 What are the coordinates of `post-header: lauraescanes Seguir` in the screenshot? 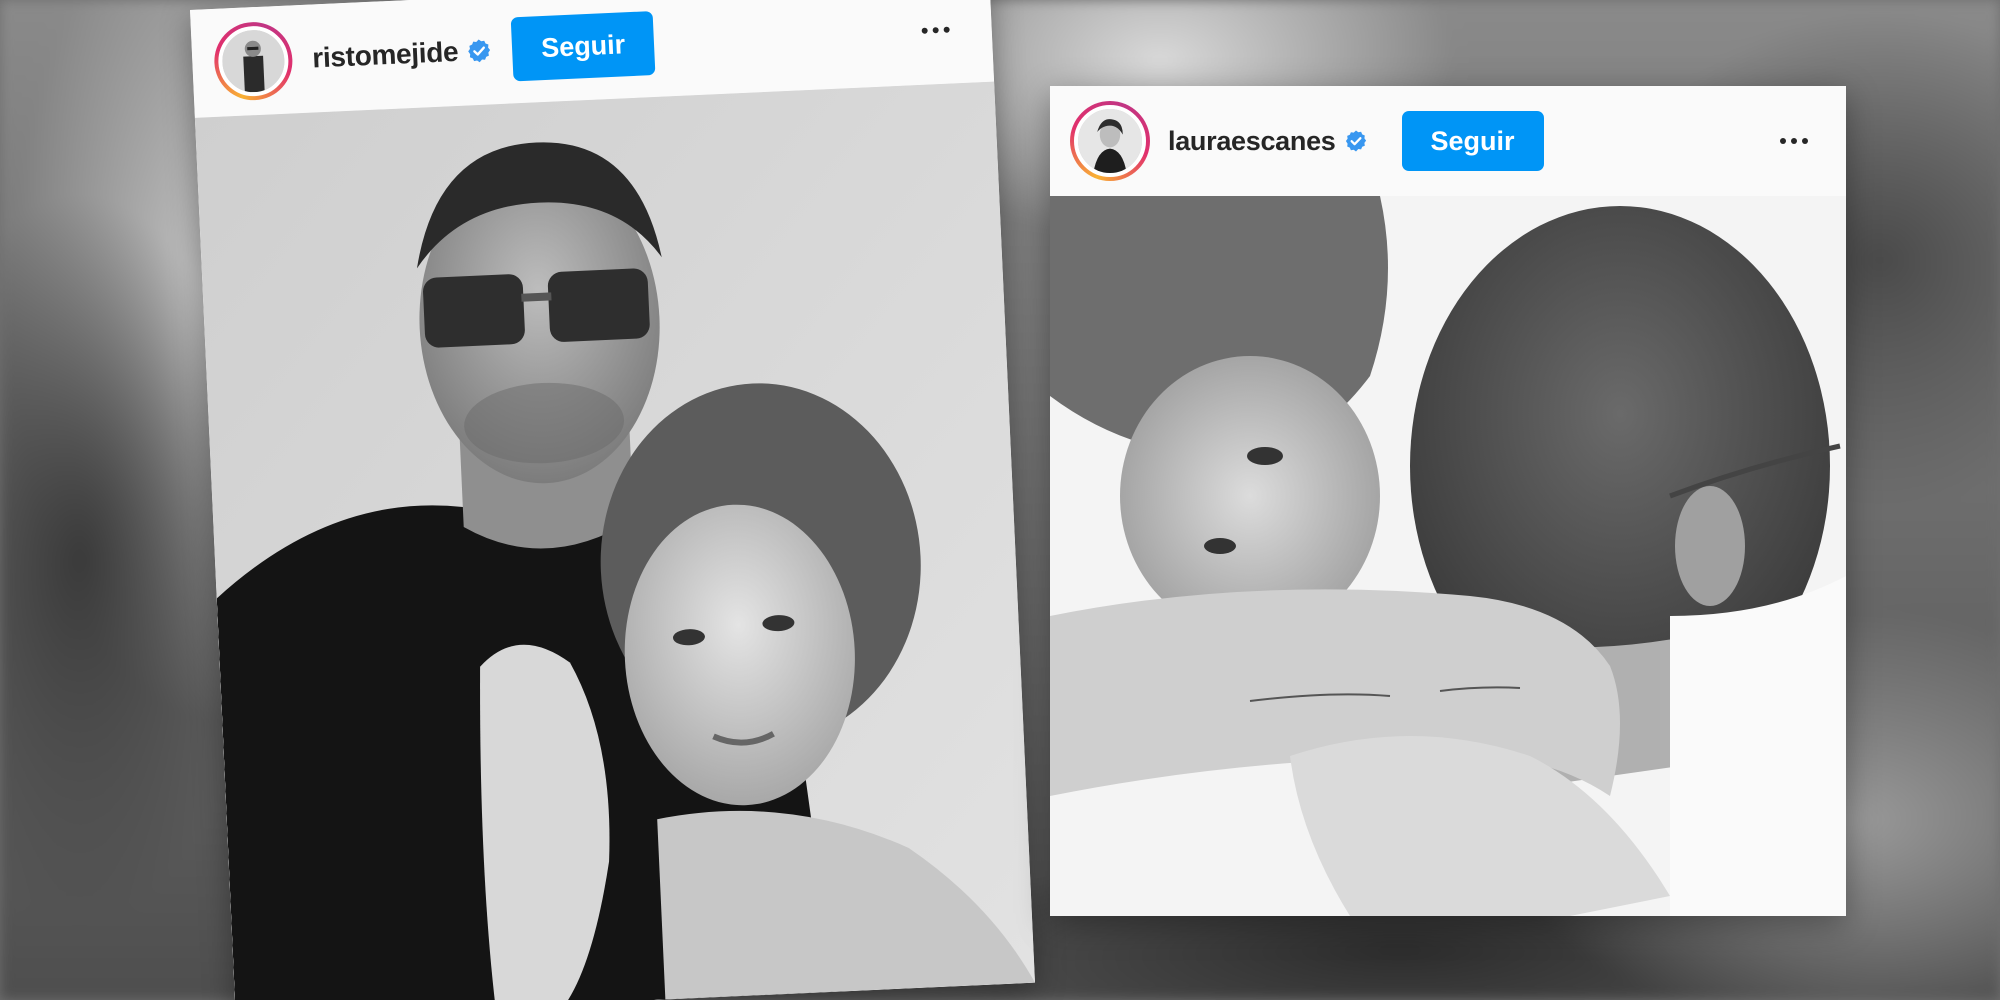 It's located at (1448, 141).